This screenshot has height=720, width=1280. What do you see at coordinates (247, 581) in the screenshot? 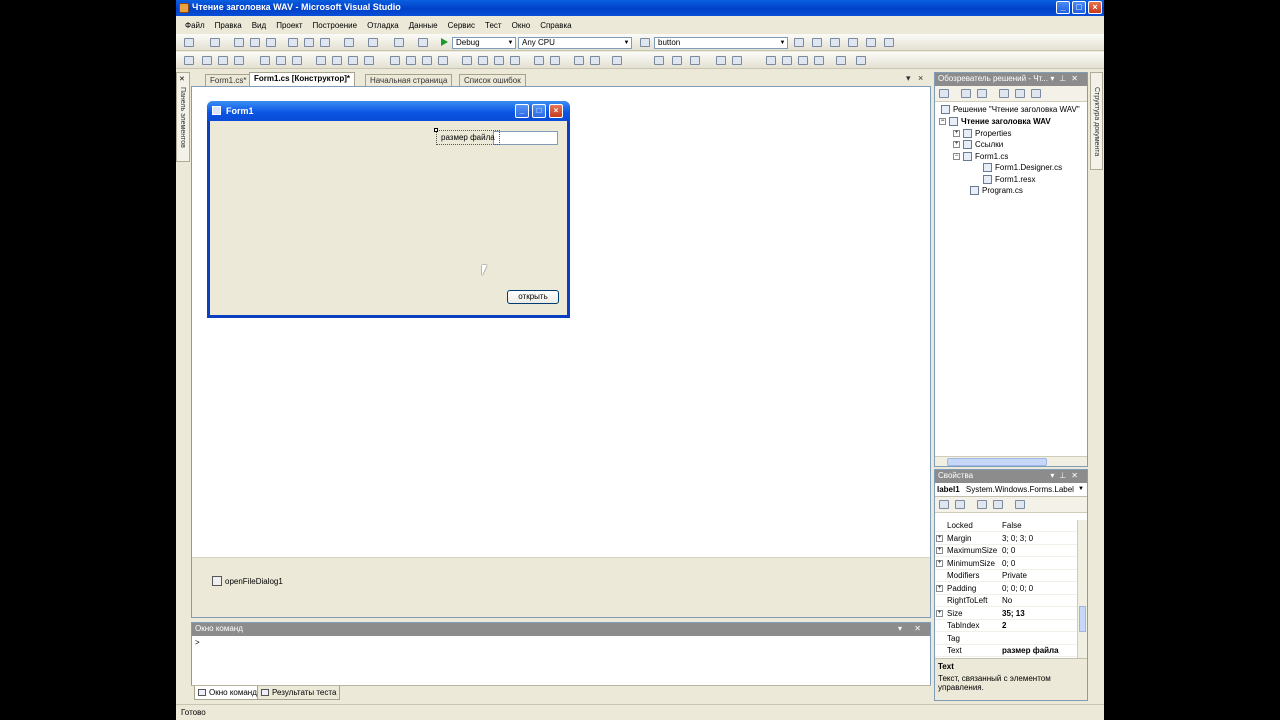
I see `open-file-dialog-component: openFileDialog1` at bounding box center [247, 581].